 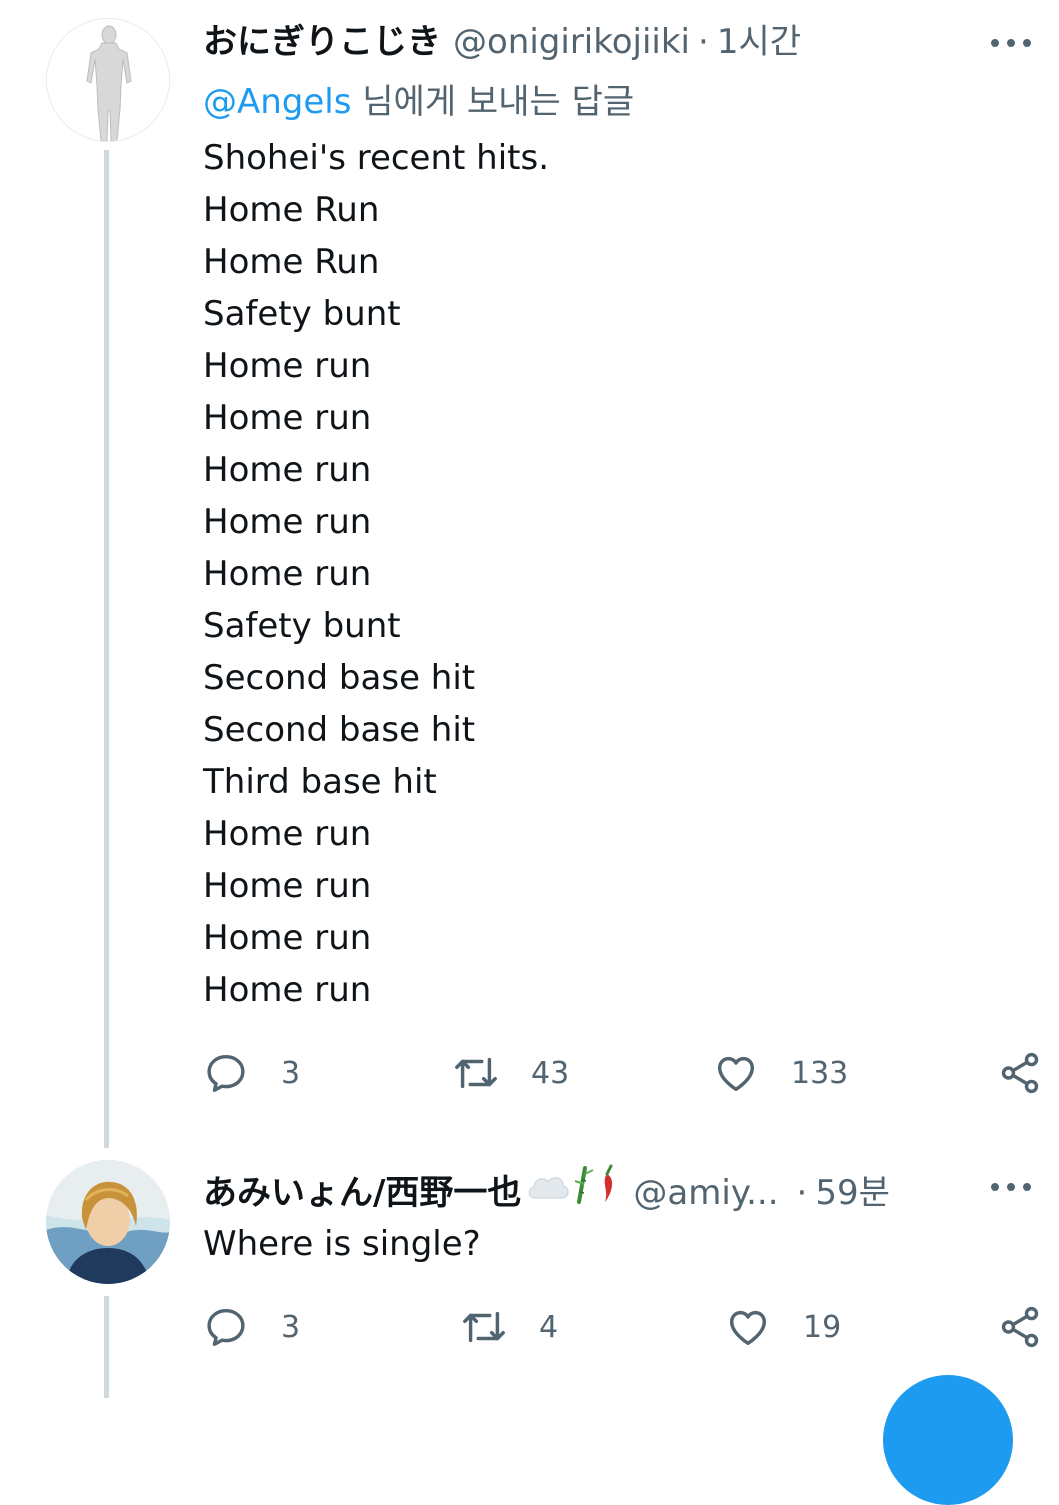 I want to click on bamboo-emoji, so click(x=583, y=1188).